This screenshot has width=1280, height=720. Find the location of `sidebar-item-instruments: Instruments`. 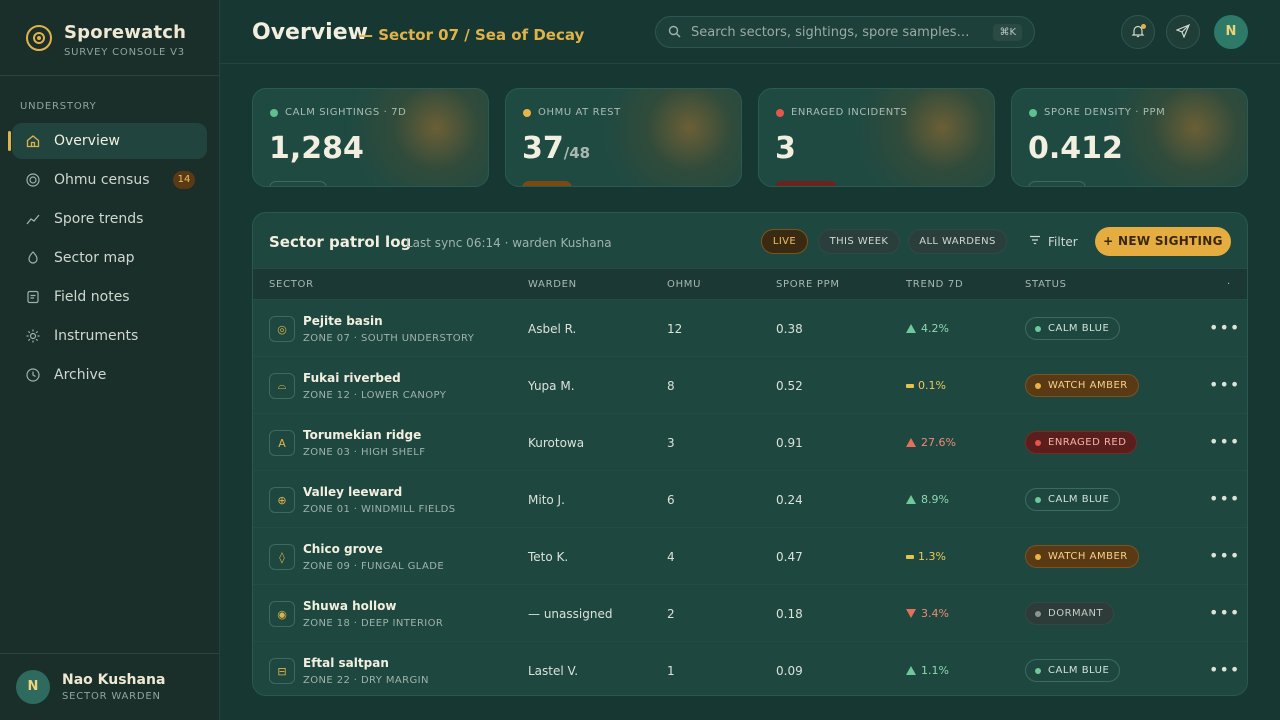

sidebar-item-instruments: Instruments is located at coordinates (109, 336).